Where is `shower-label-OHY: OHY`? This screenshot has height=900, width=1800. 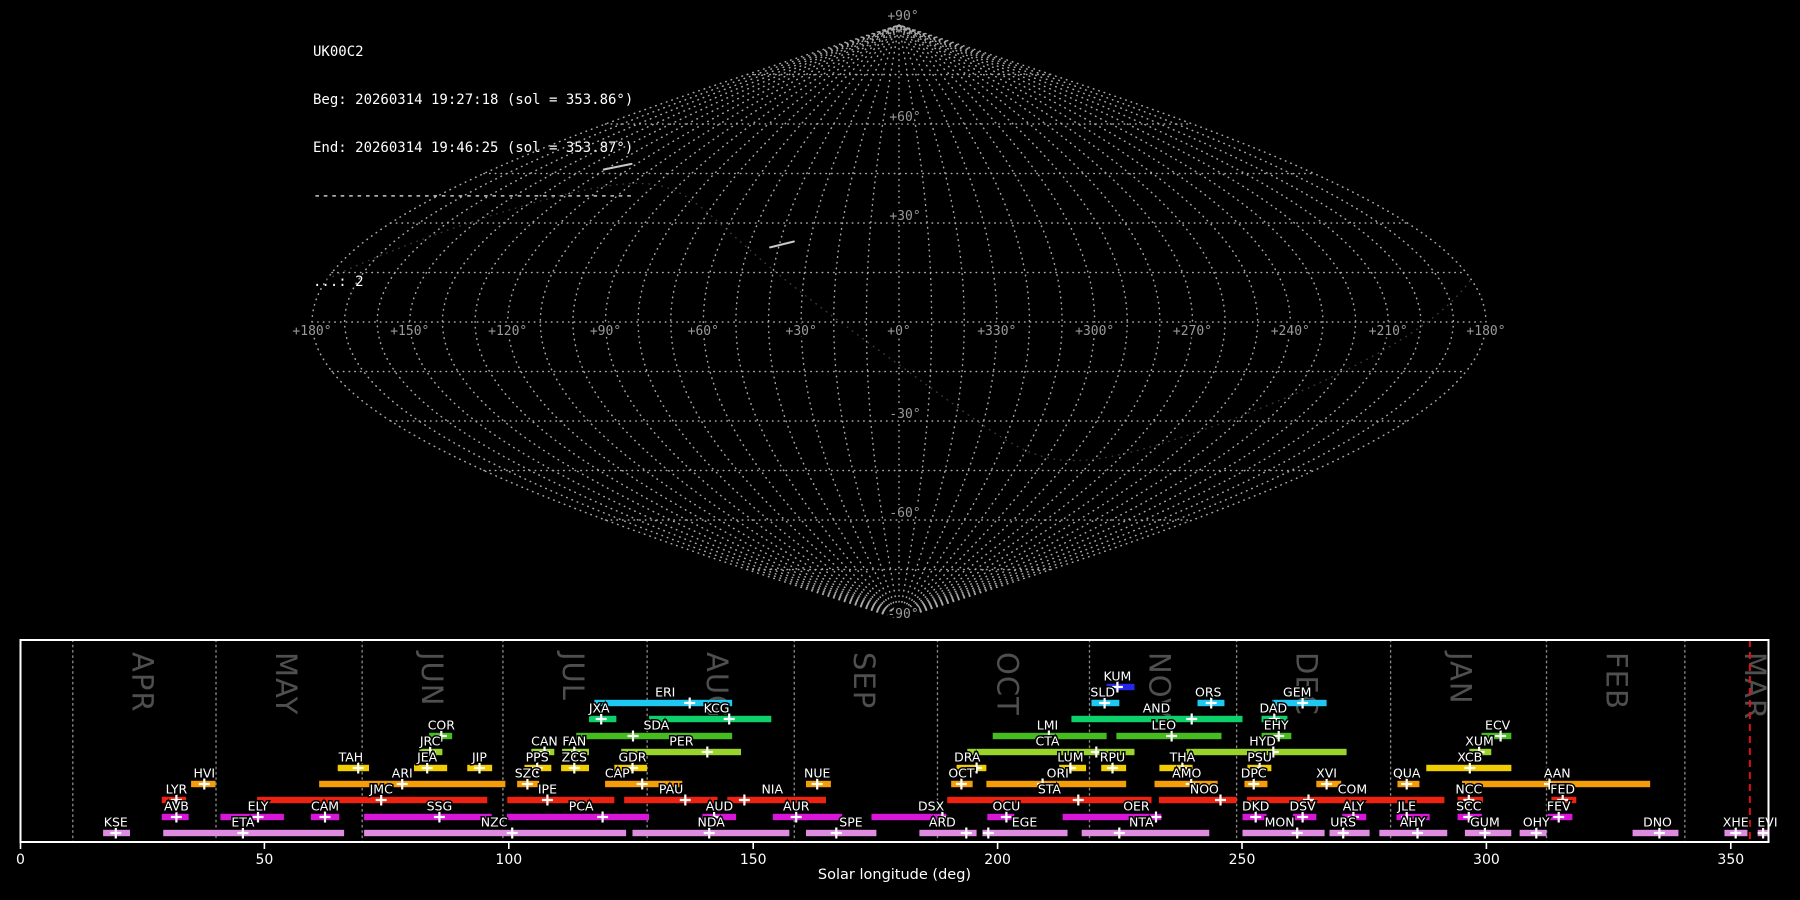
shower-label-OHY: OHY is located at coordinates (1536, 822).